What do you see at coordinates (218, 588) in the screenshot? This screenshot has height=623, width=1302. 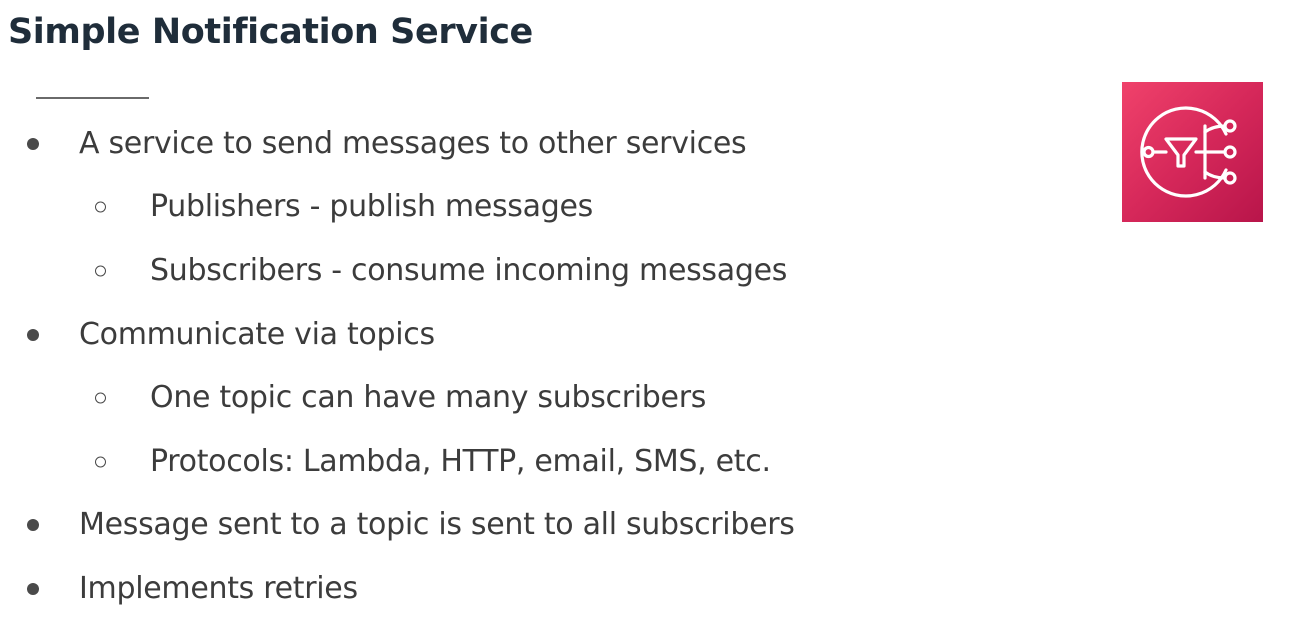 I see `bullet-text: Implements retries` at bounding box center [218, 588].